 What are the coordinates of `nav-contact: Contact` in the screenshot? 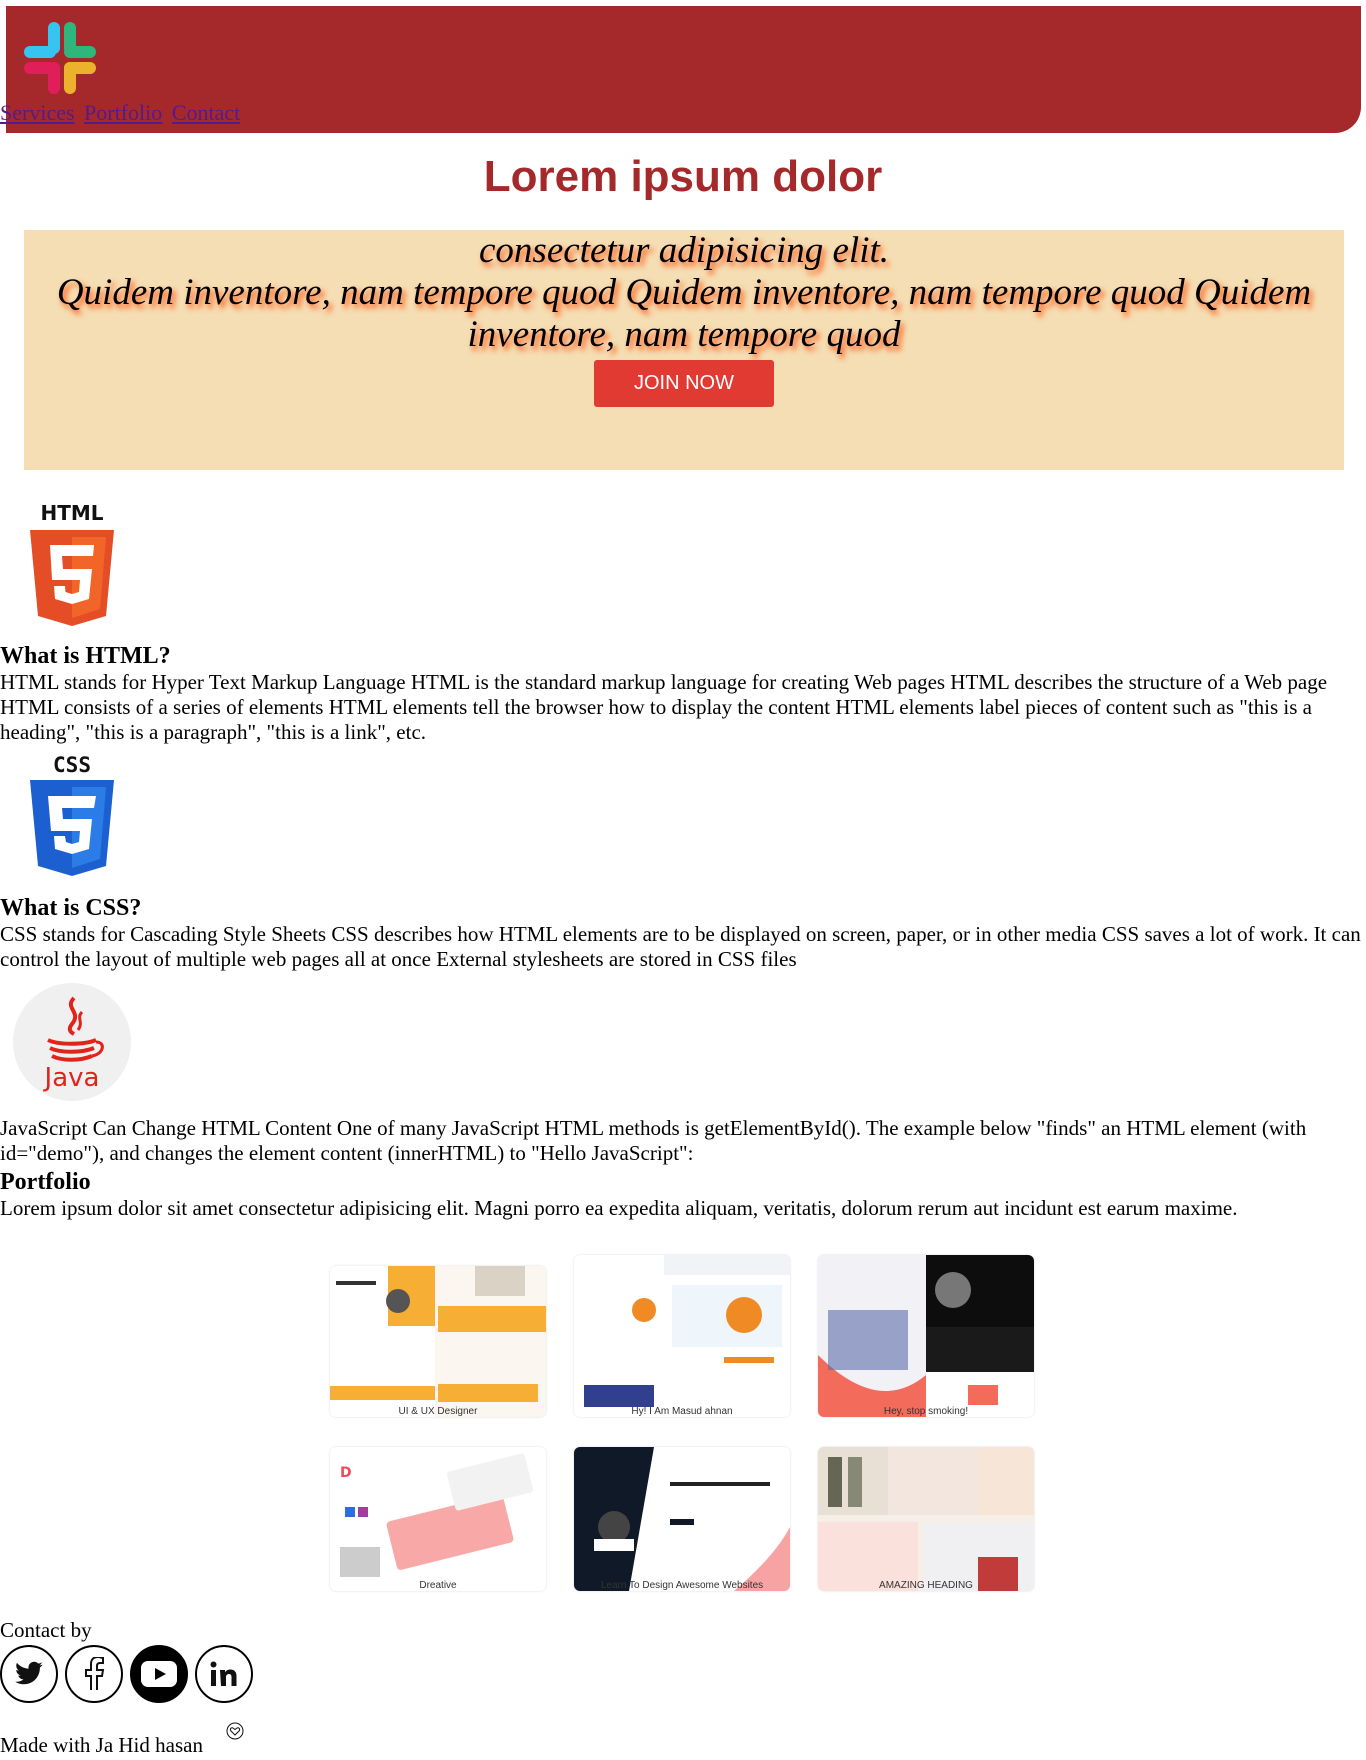 It's located at (206, 112).